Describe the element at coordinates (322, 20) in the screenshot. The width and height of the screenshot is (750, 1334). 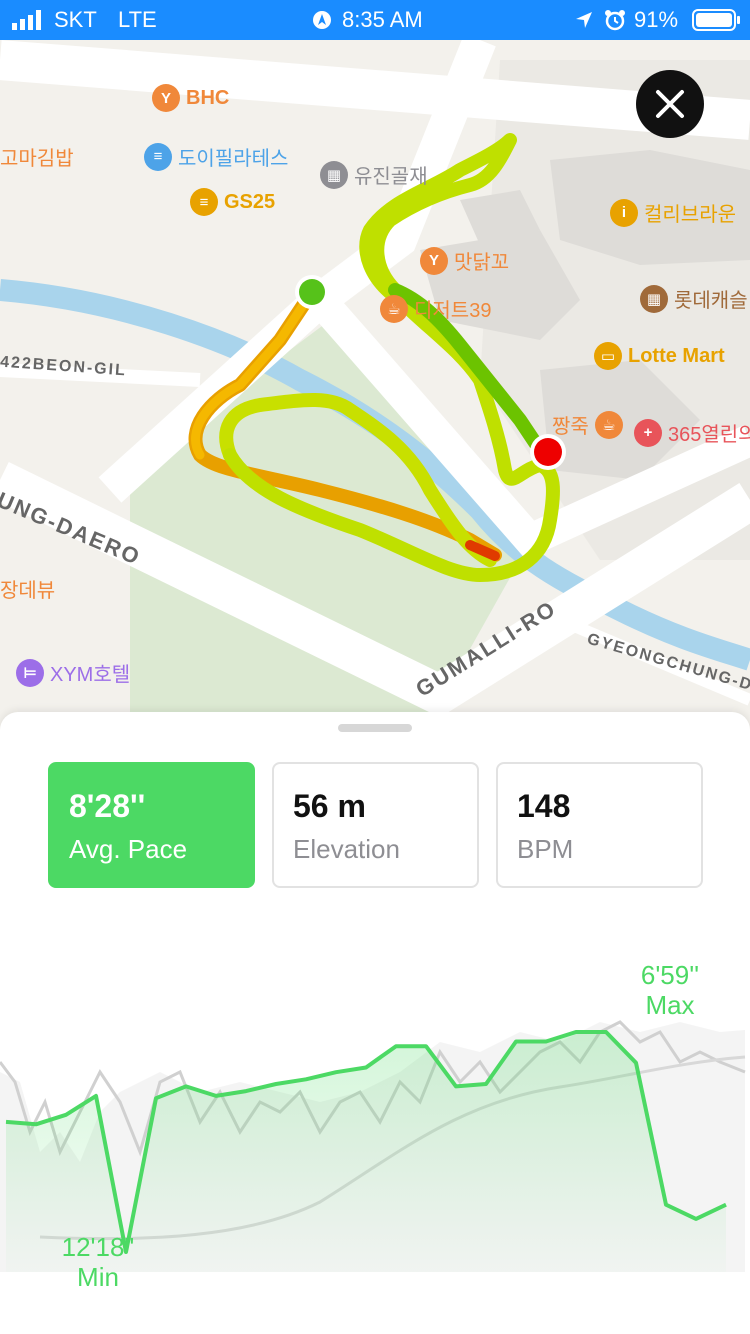
I see `location-services-icon` at that location.